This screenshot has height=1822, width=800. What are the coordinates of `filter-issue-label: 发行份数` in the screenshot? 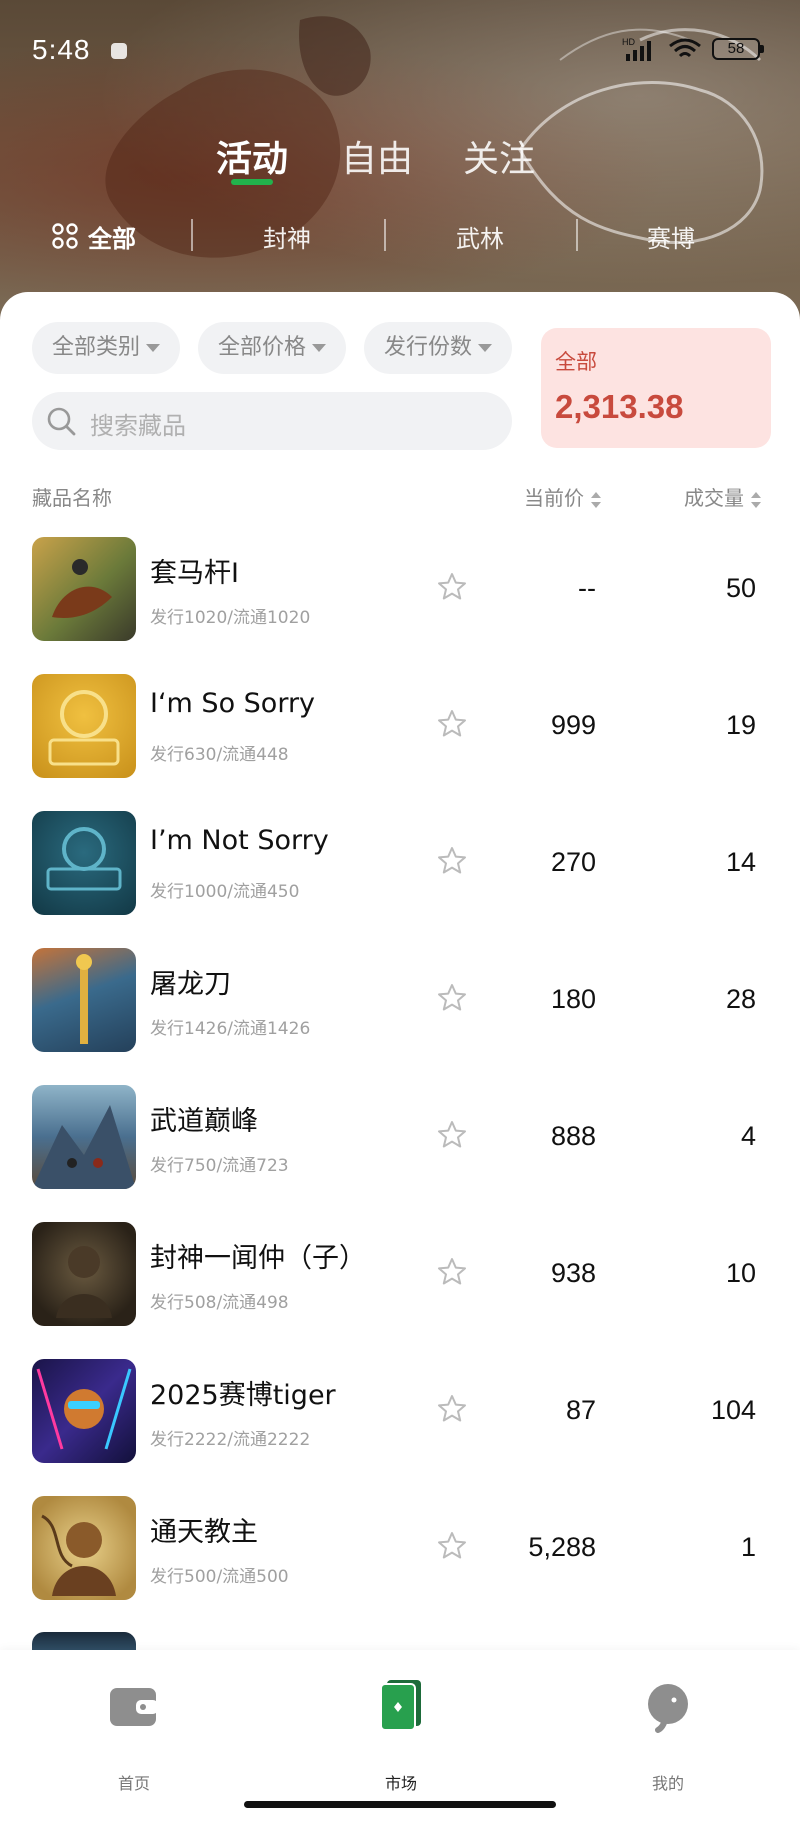 It's located at (428, 347).